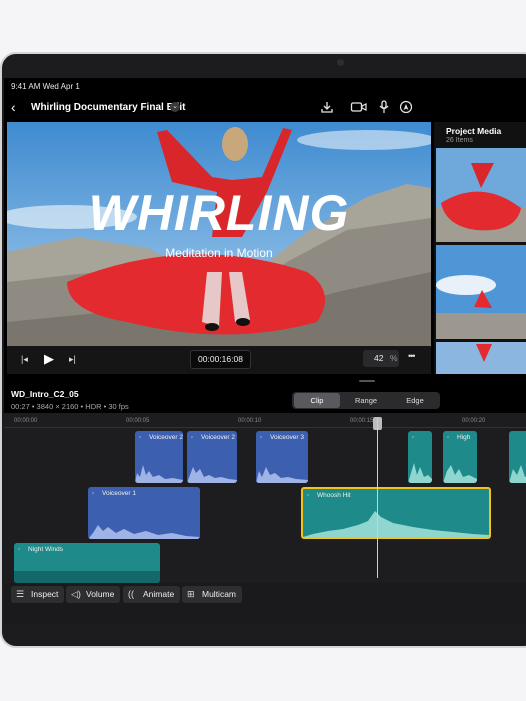  I want to click on camera-icon, so click(358, 107).